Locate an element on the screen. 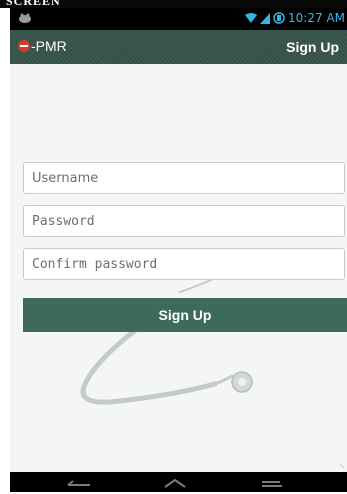 The height and width of the screenshot is (494, 347). signup-button: Sign Up is located at coordinates (185, 315).